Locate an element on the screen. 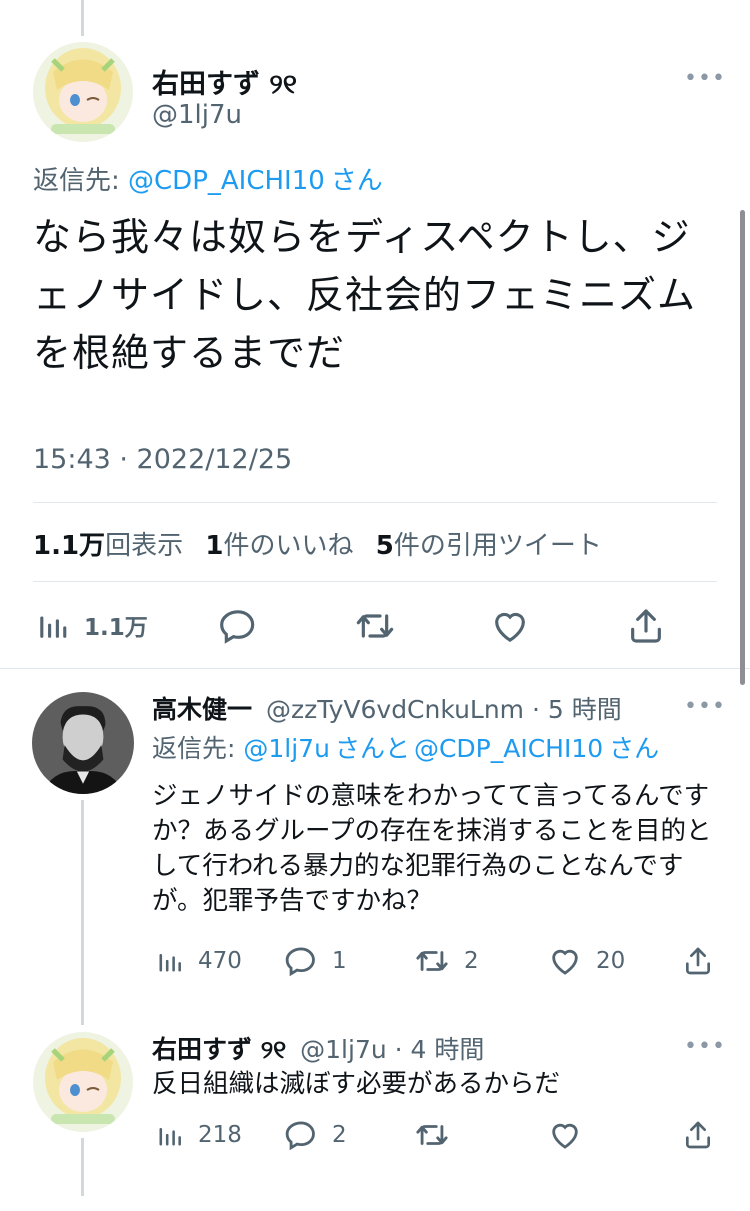  reply-header: 右田すず ୨୧ @1lj7u · 4 時間 is located at coordinates (318, 1048).